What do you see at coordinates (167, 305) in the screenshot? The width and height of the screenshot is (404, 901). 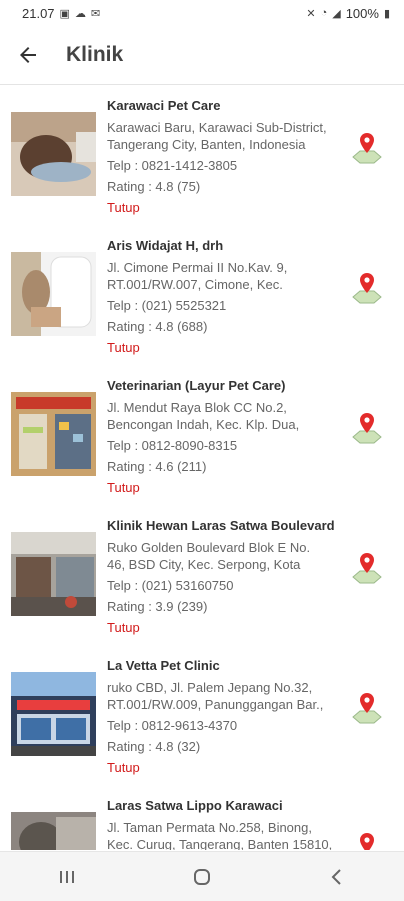 I see `clinic-phone: Telp : (021) 5525321` at bounding box center [167, 305].